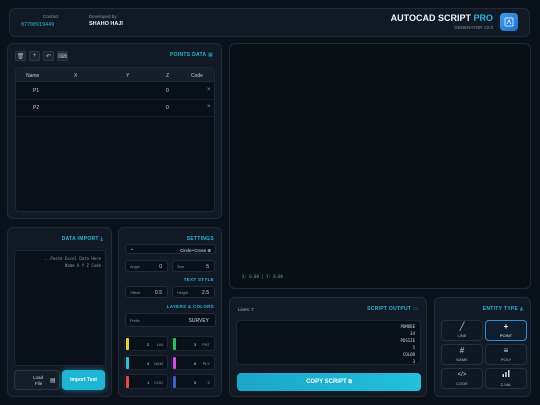  What do you see at coordinates (408, 354) in the screenshot?
I see `script-line: COLOR` at bounding box center [408, 354].